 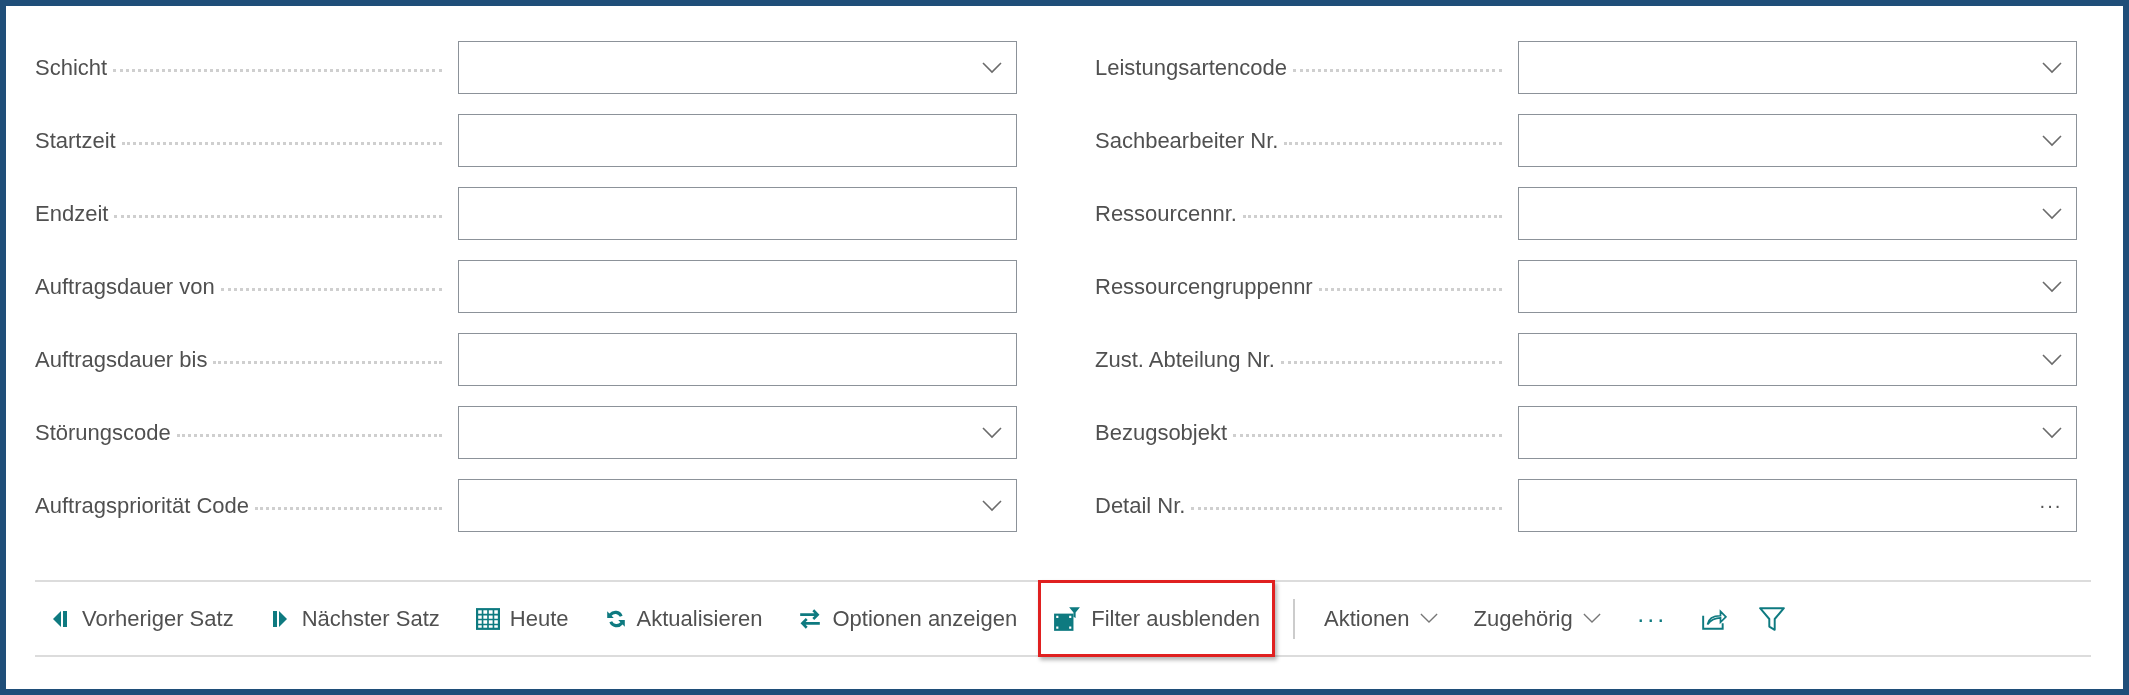 I want to click on field-label: Schicht, so click(x=71, y=67).